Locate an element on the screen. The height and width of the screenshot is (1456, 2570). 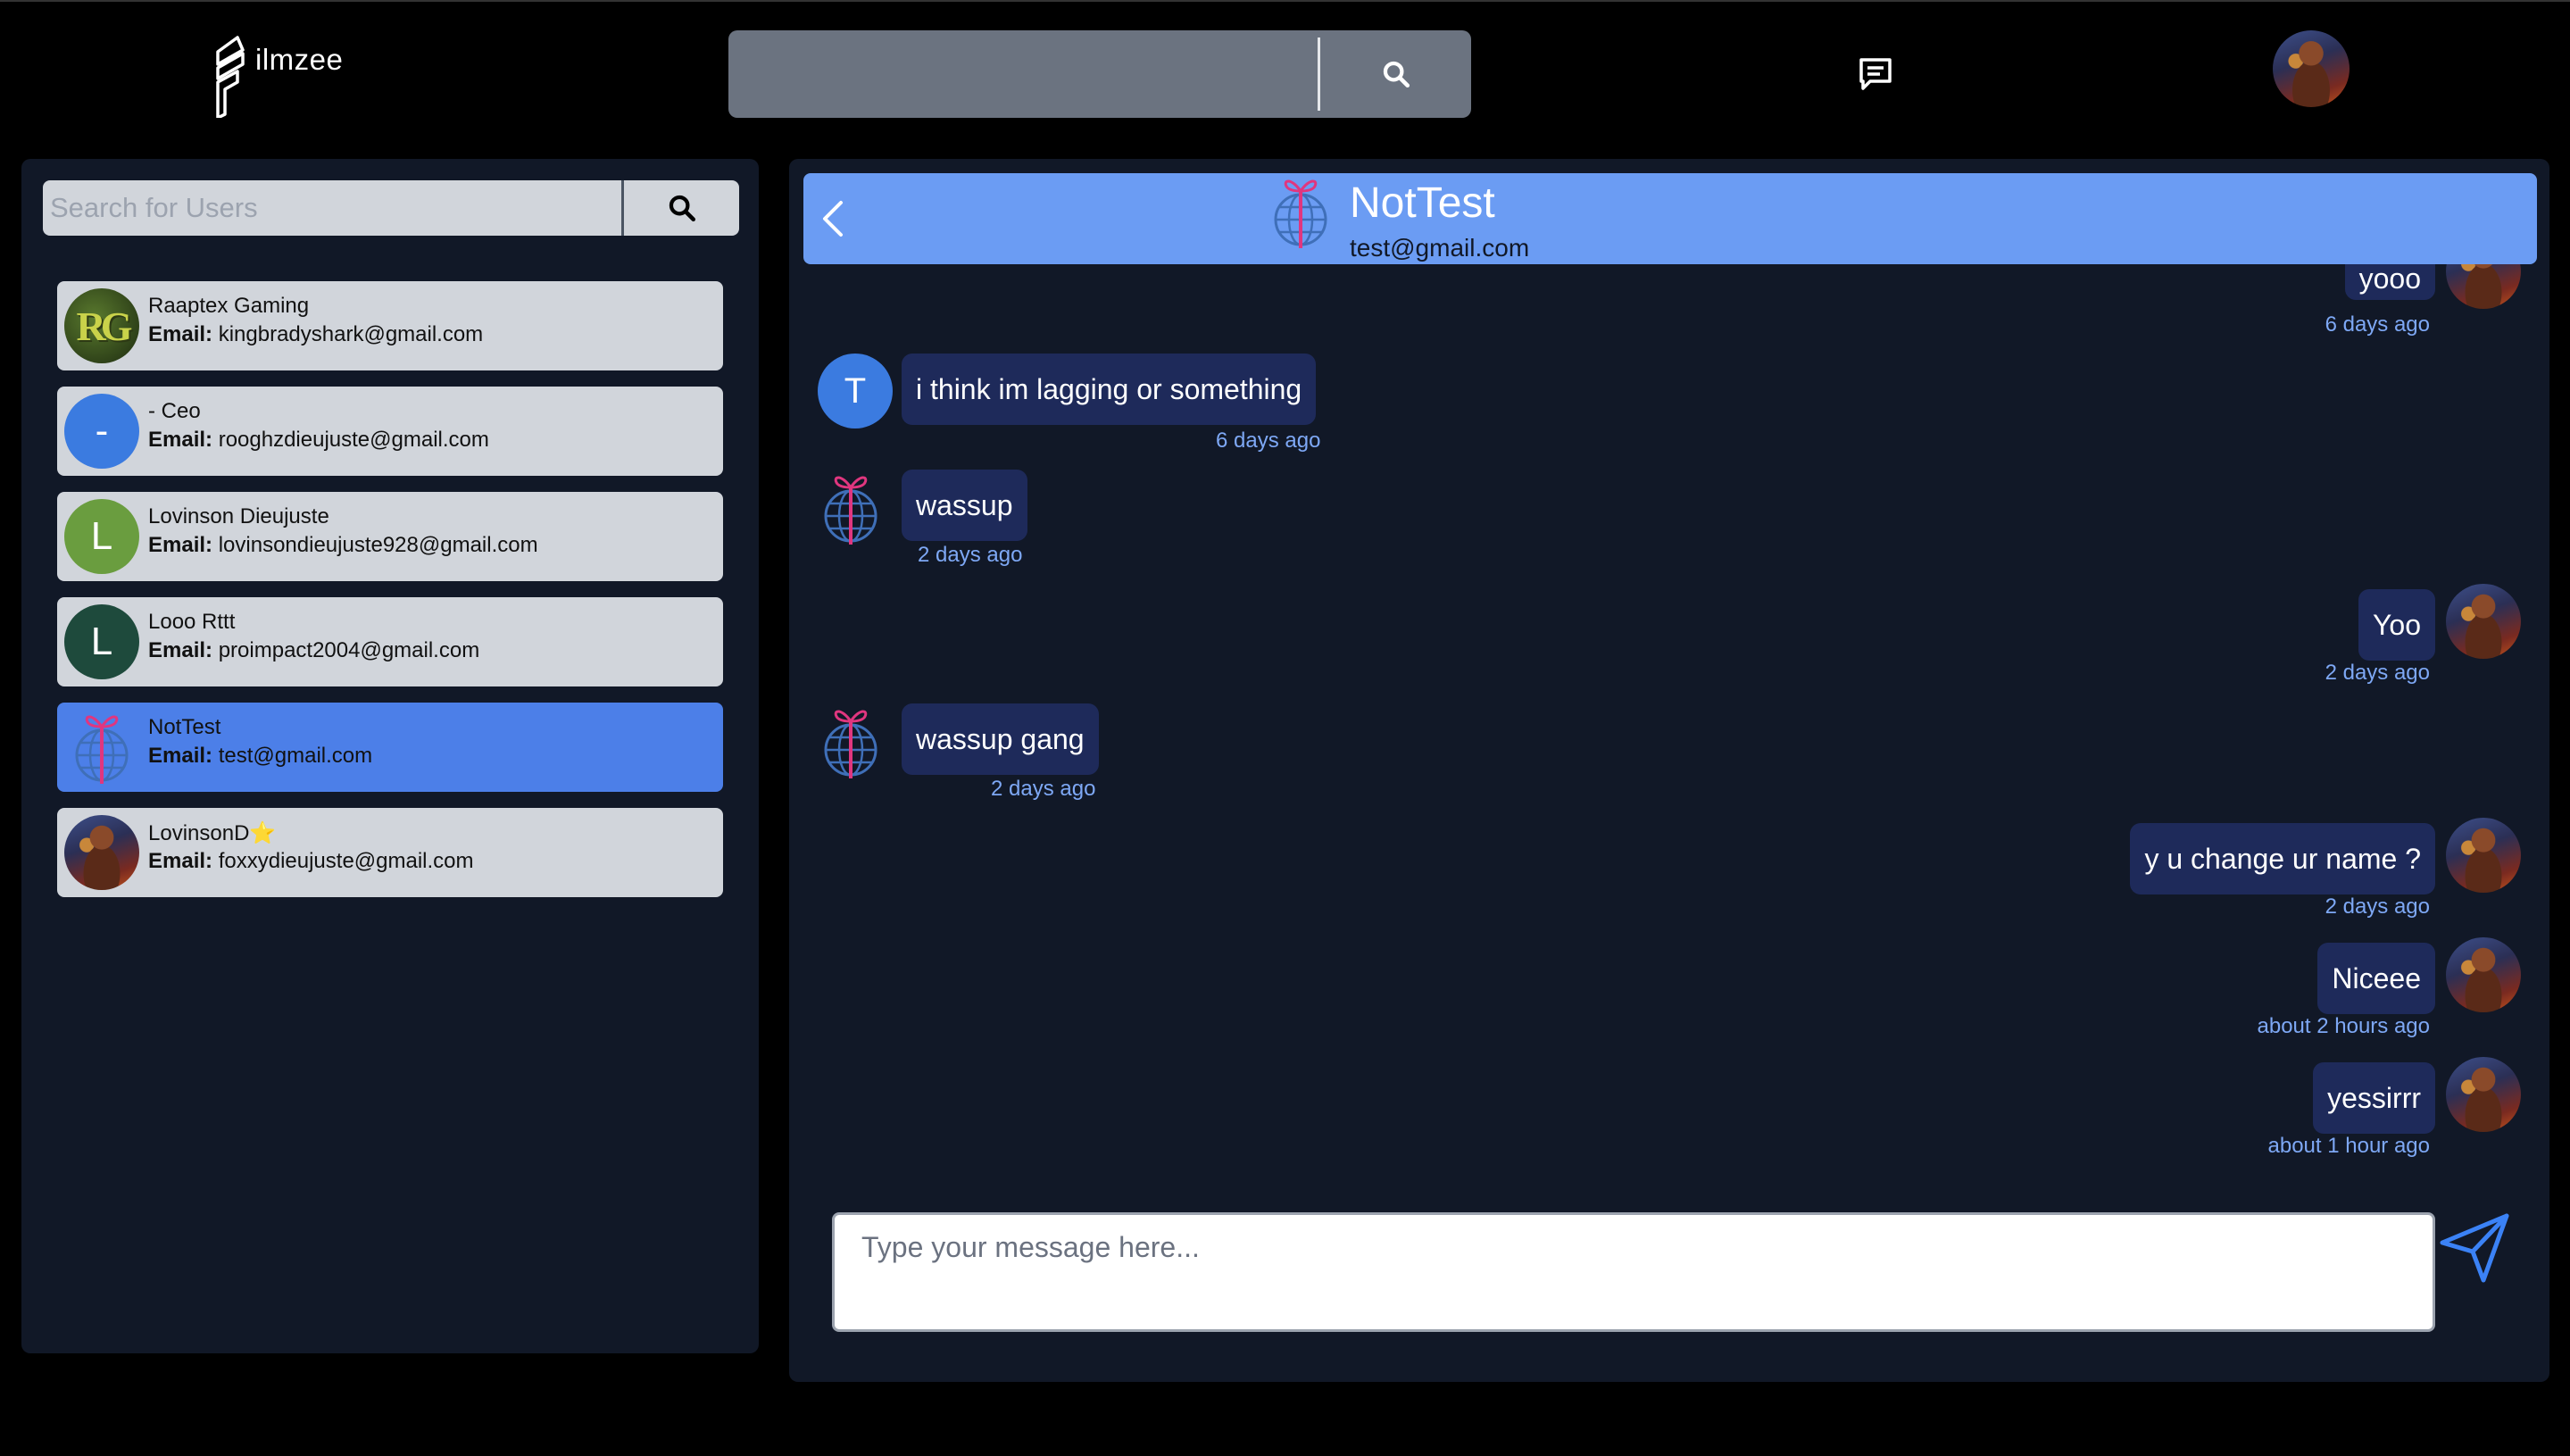
message-bubble: Niceee is located at coordinates (2376, 979).